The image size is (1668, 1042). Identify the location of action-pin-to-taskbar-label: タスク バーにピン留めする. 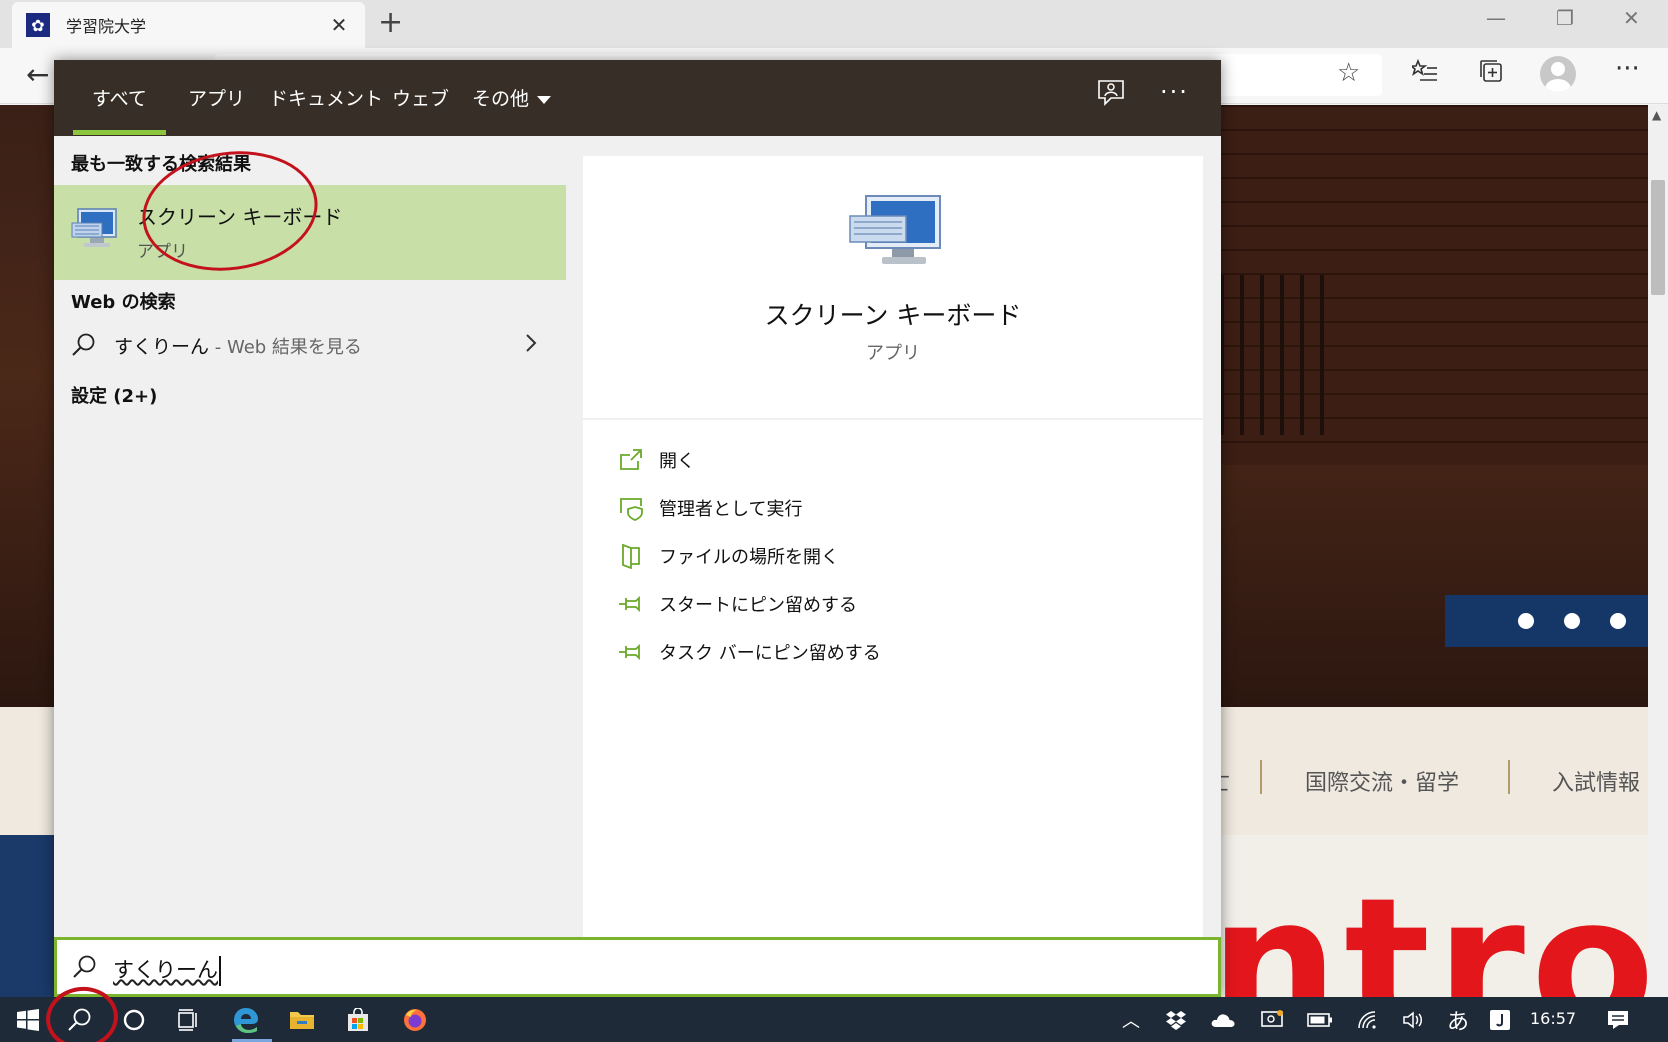
(770, 653).